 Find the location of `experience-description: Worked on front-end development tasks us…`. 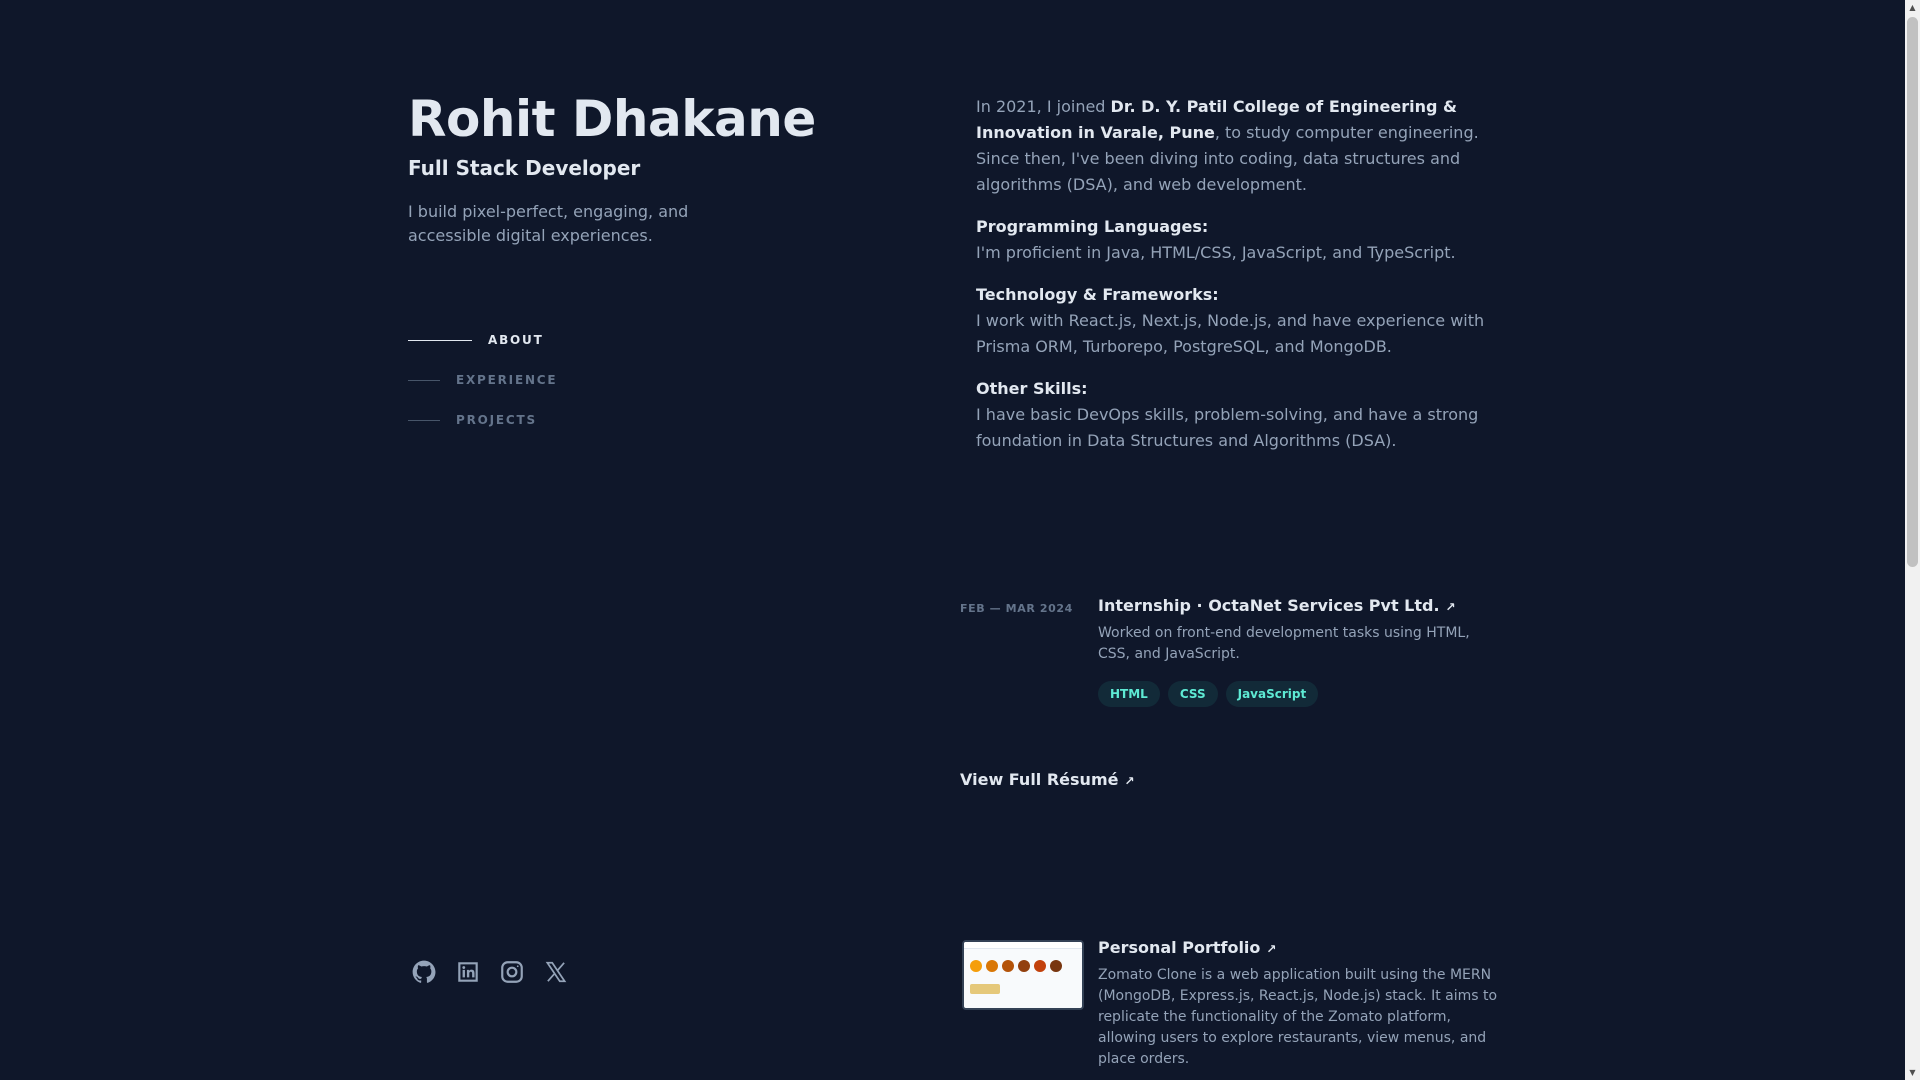

experience-description: Worked on front-end development tasks us… is located at coordinates (1284, 643).